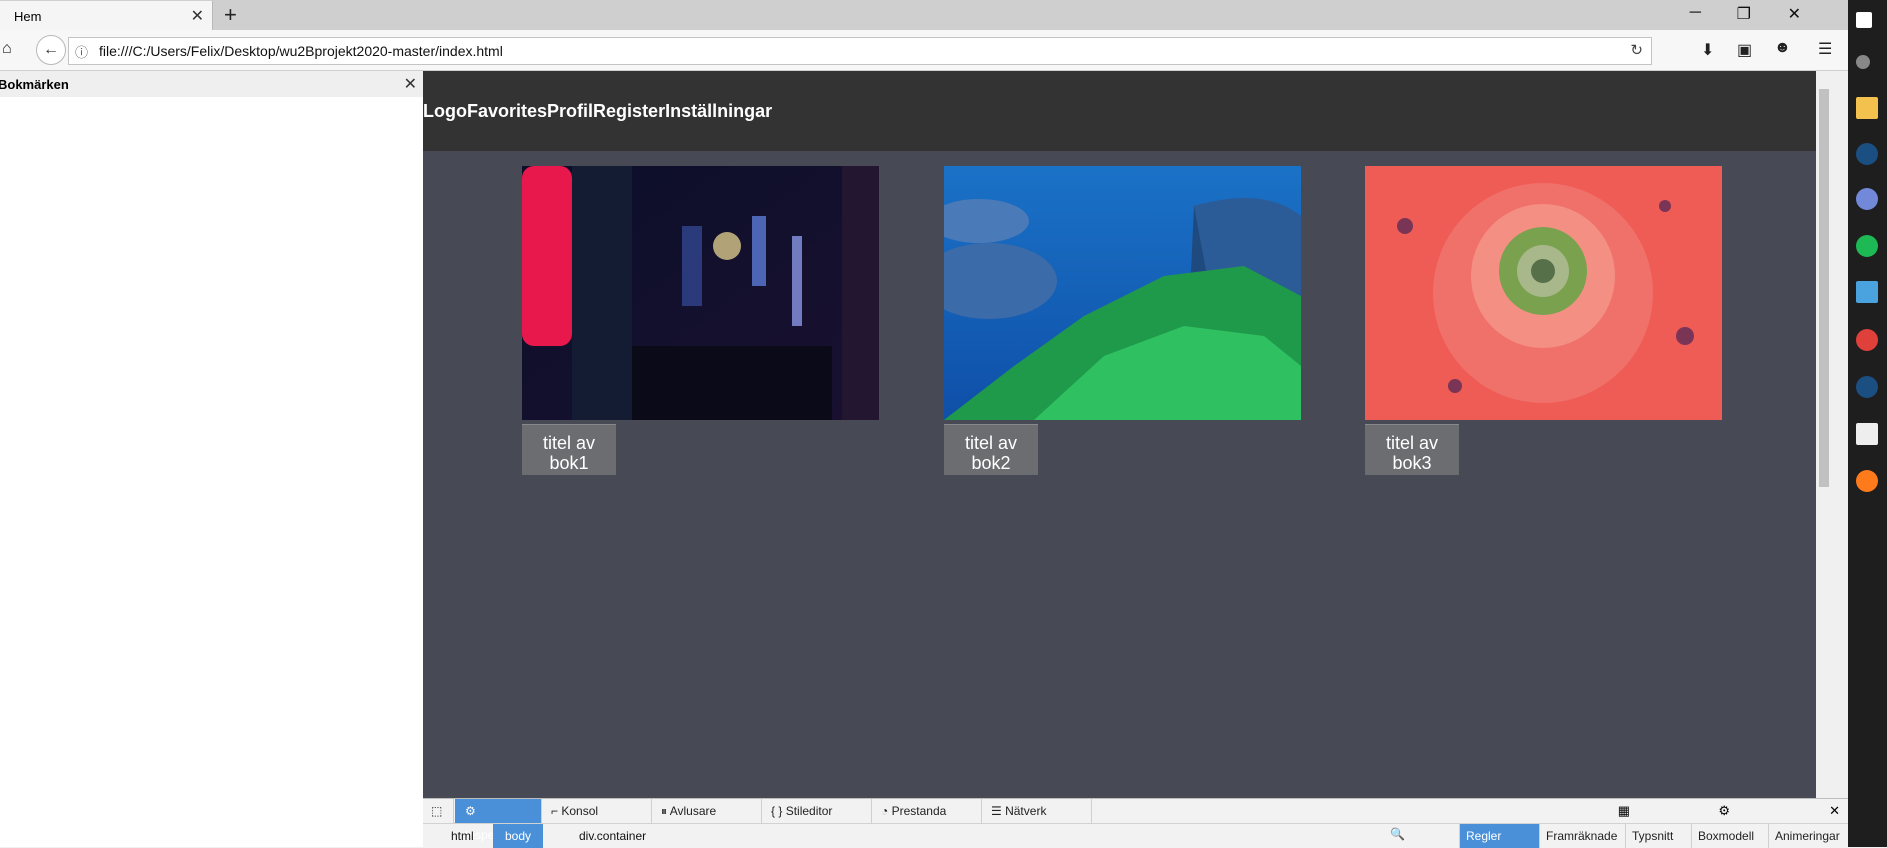 The width and height of the screenshot is (1887, 848). I want to click on tab-prestanda: ◔ Prestanda, so click(926, 811).